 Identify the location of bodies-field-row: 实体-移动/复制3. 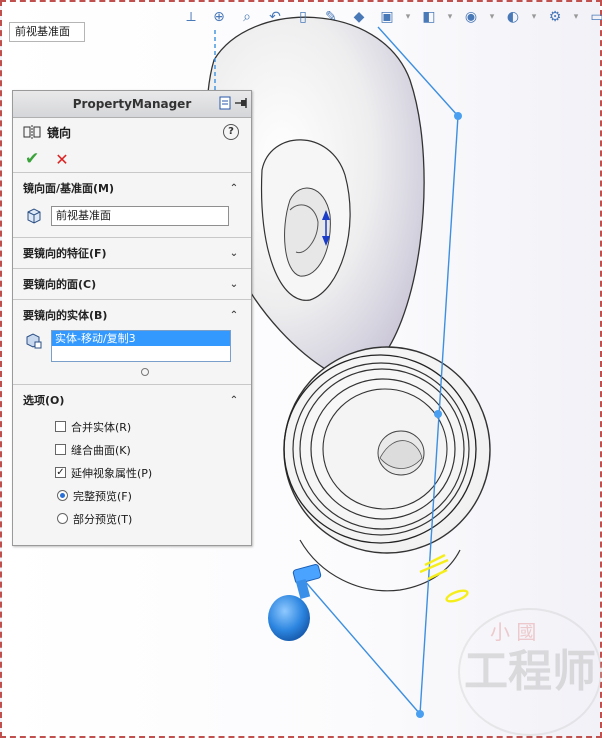
(132, 346).